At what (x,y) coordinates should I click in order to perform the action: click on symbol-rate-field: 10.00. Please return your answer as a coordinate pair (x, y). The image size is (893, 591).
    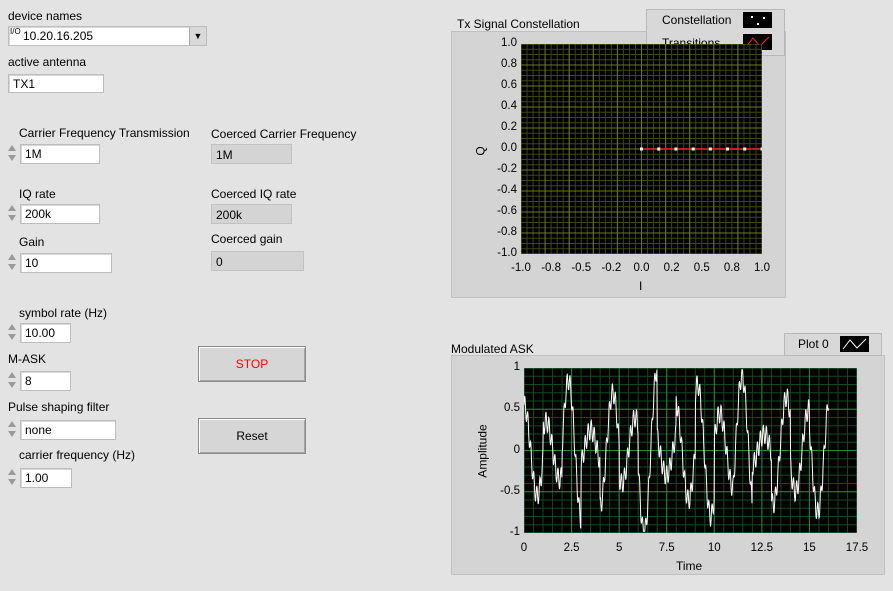
    Looking at the image, I should click on (45, 333).